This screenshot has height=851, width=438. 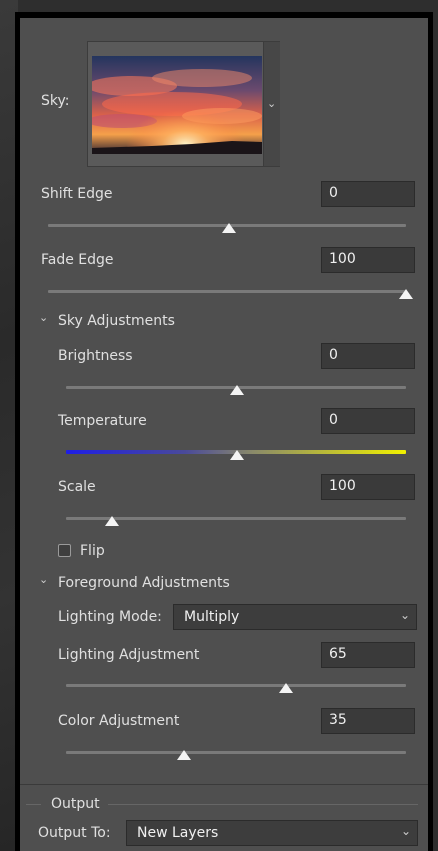 What do you see at coordinates (368, 721) in the screenshot?
I see `color-adjustment-field: 35` at bounding box center [368, 721].